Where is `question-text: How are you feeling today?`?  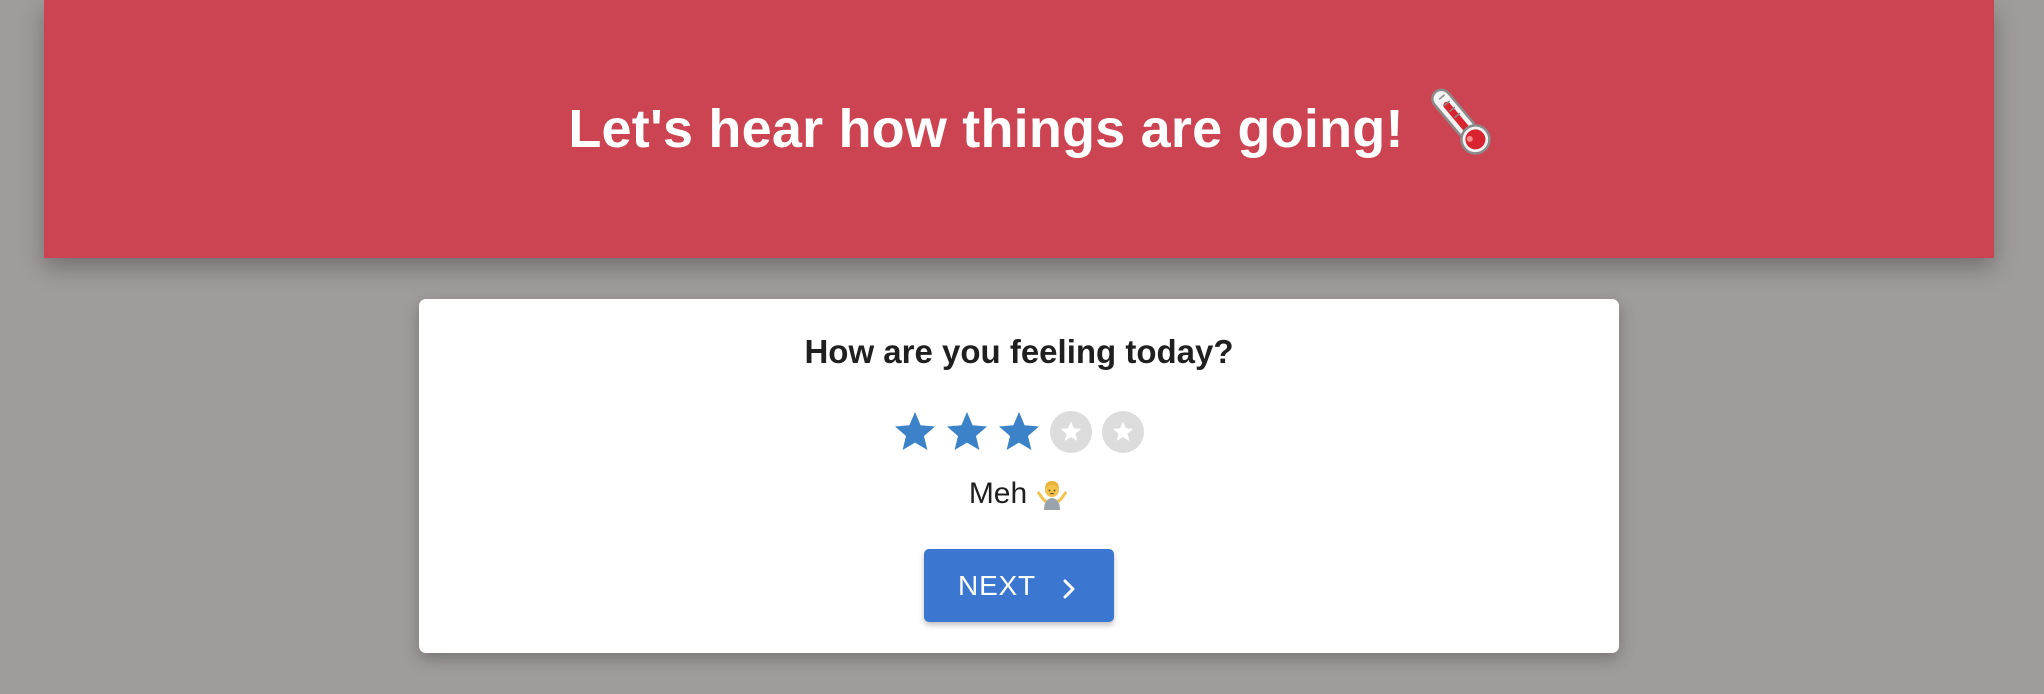
question-text: How are you feeling today? is located at coordinates (1019, 351).